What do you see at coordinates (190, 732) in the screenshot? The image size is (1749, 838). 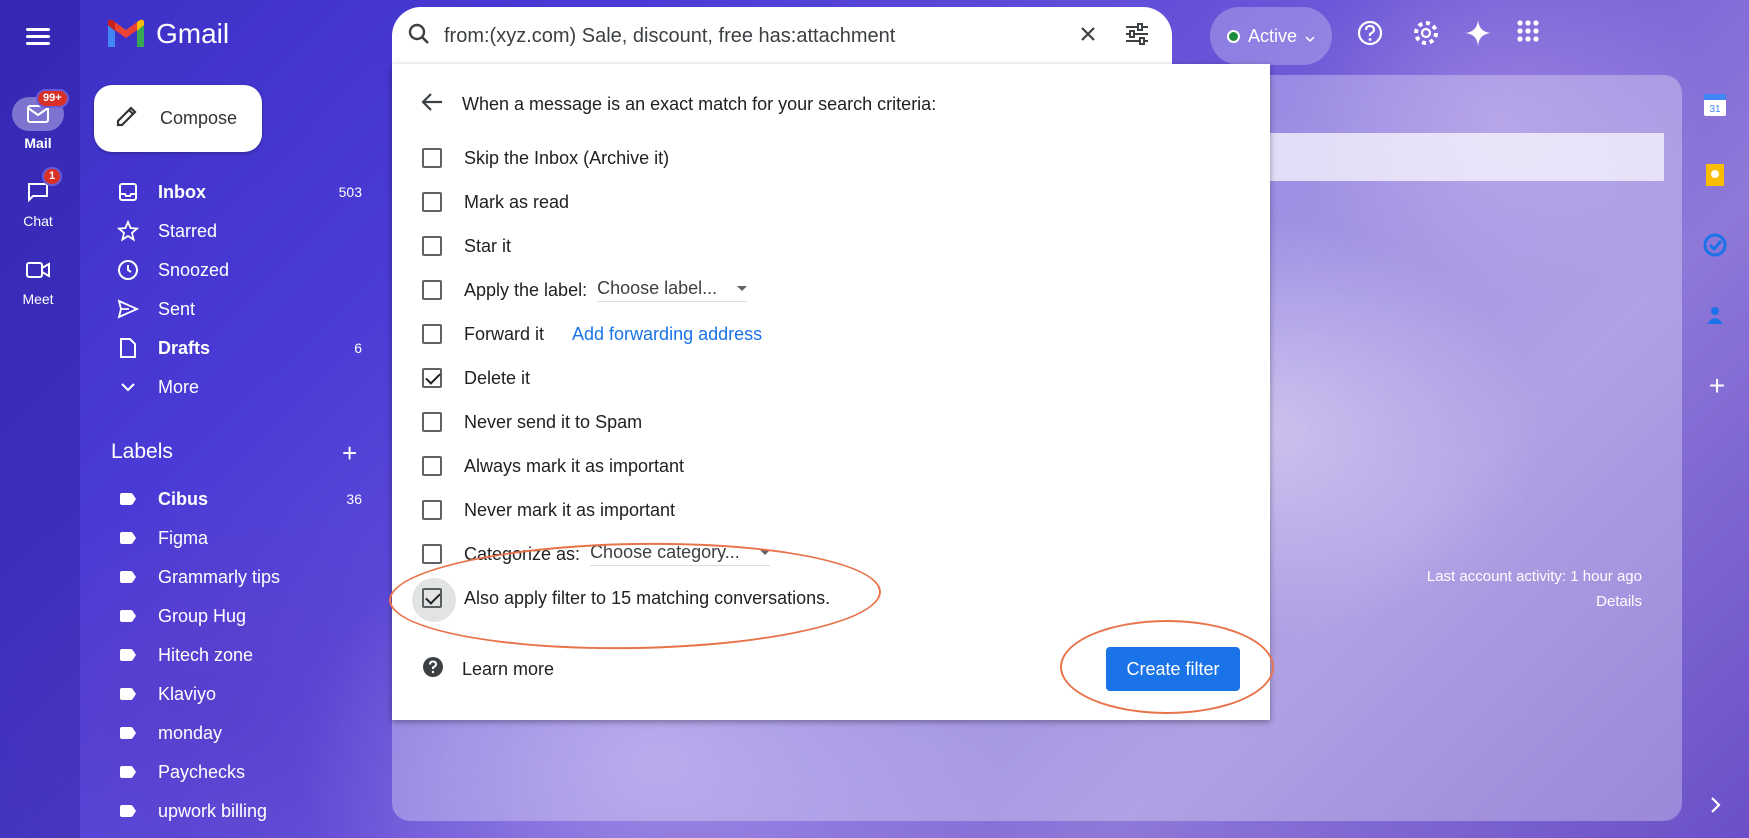 I see `label-name: monday` at bounding box center [190, 732].